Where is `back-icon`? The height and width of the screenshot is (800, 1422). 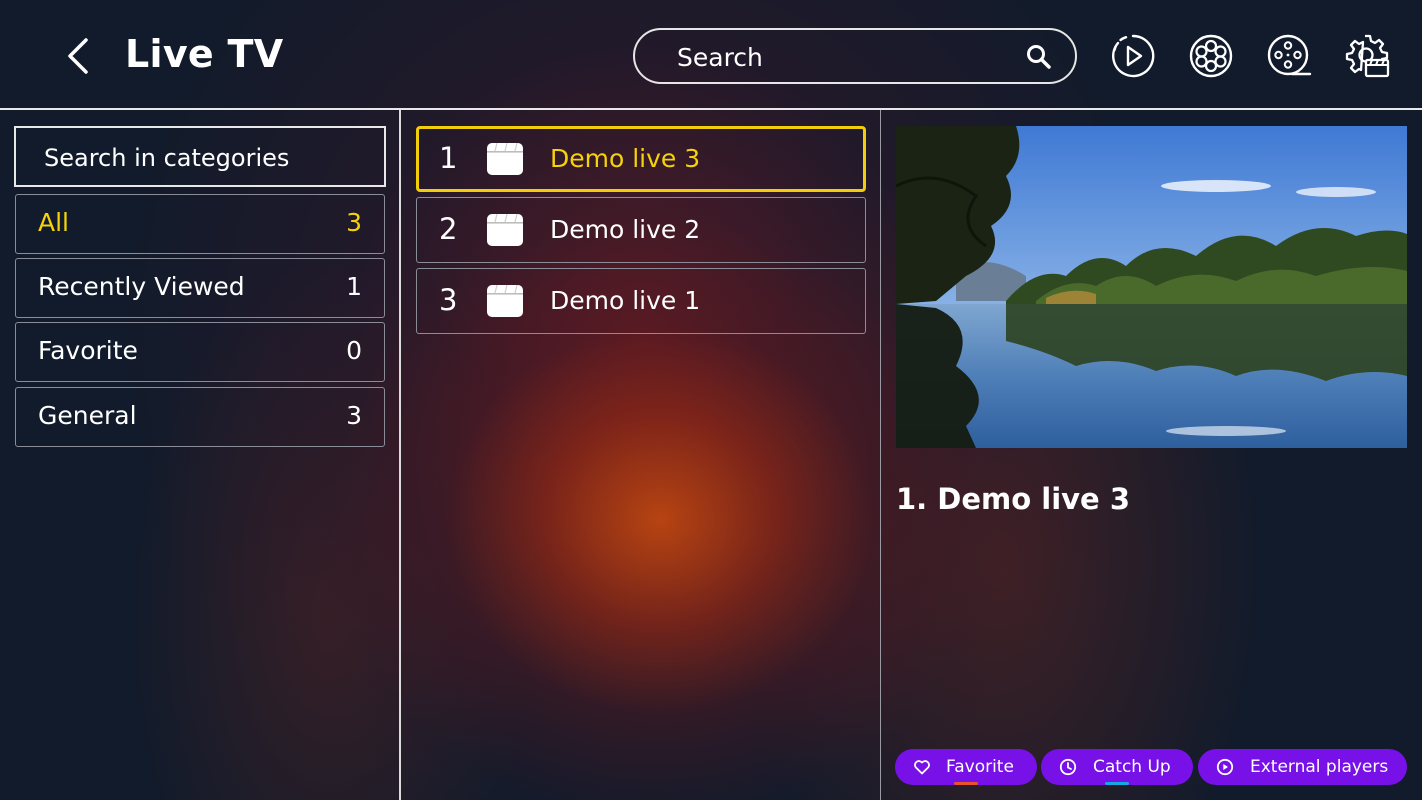 back-icon is located at coordinates (78, 56).